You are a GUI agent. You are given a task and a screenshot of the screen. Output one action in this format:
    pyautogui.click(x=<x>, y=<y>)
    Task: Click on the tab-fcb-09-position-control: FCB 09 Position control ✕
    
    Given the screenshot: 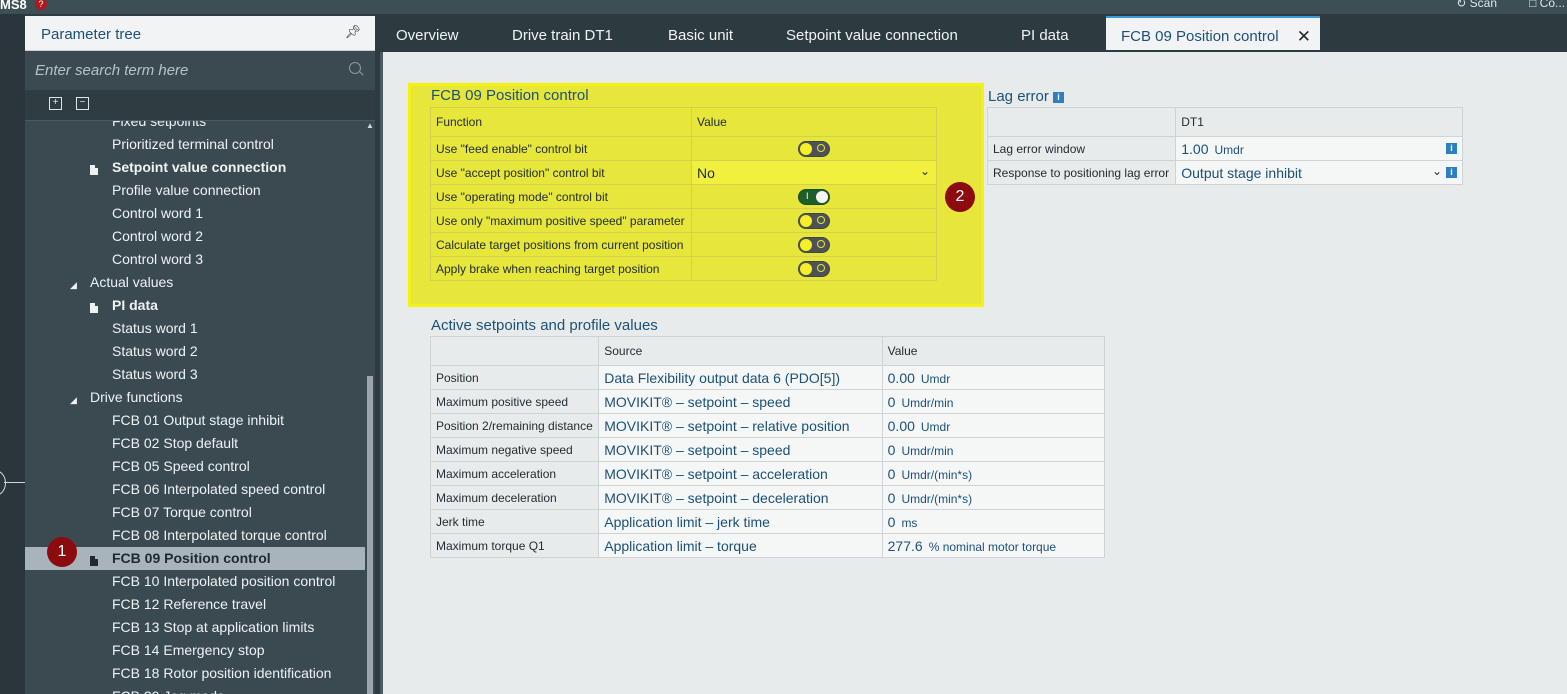 What is the action you would take?
    pyautogui.click(x=1213, y=33)
    